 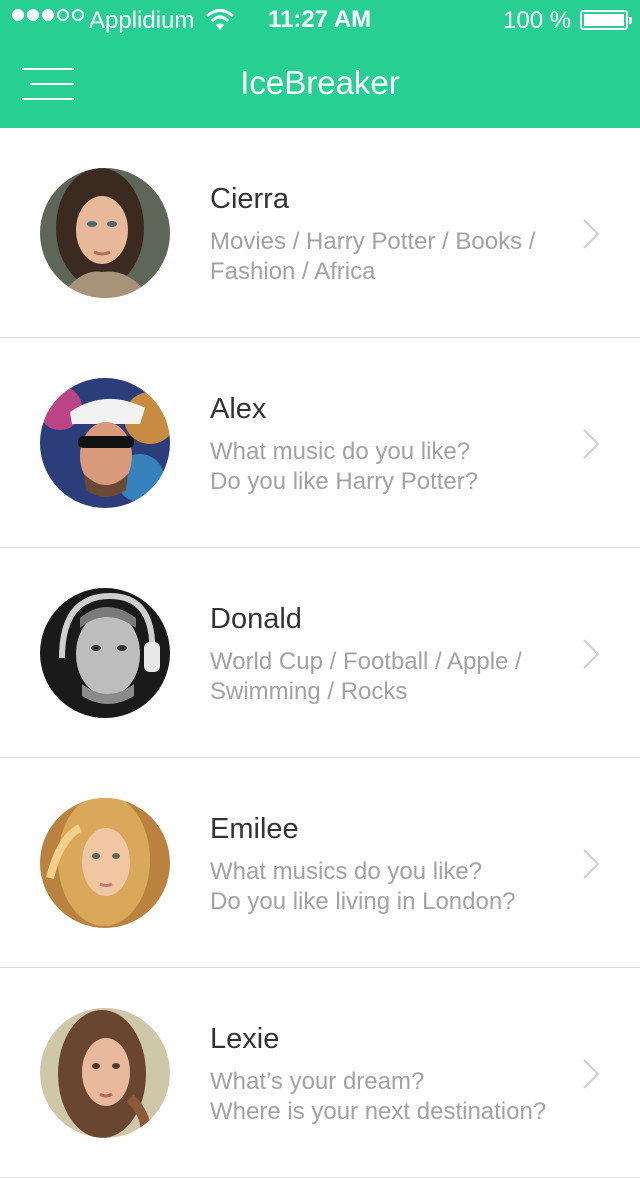 What do you see at coordinates (537, 20) in the screenshot?
I see `battery-percentage: 100 %` at bounding box center [537, 20].